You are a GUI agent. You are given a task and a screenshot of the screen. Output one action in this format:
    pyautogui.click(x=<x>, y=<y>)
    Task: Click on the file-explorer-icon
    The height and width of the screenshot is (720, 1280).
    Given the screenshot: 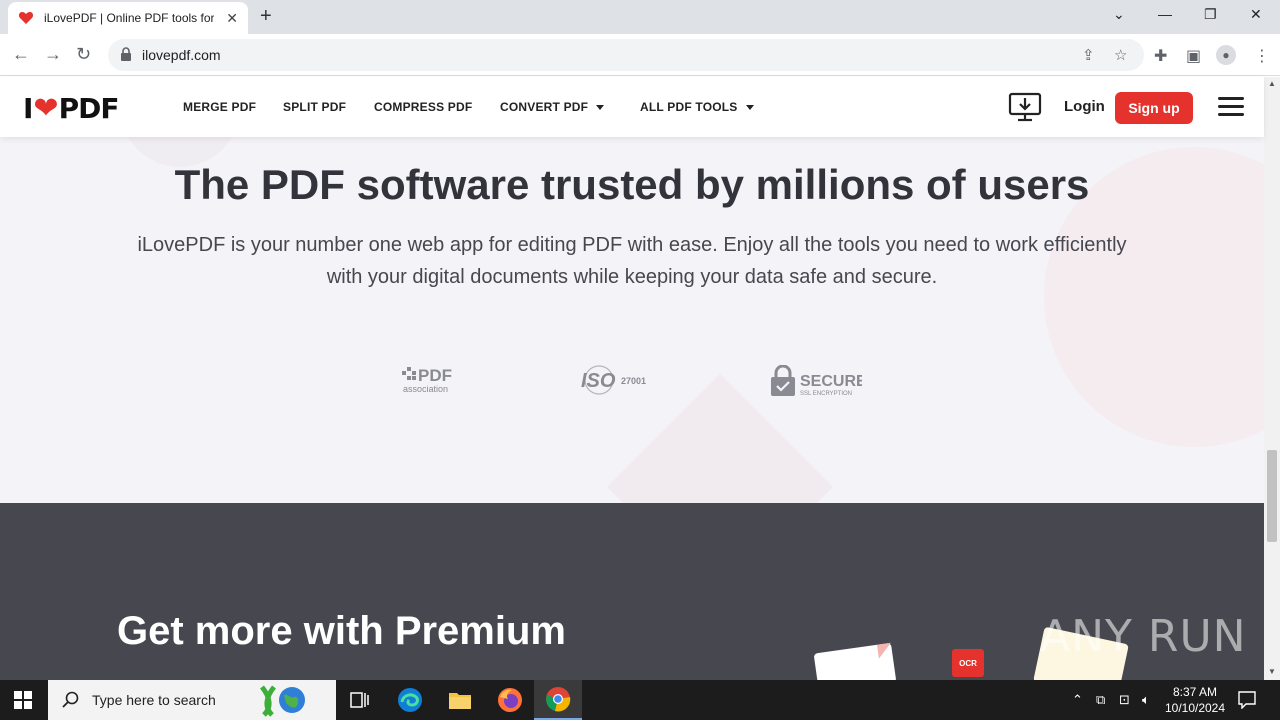 What is the action you would take?
    pyautogui.click(x=460, y=700)
    